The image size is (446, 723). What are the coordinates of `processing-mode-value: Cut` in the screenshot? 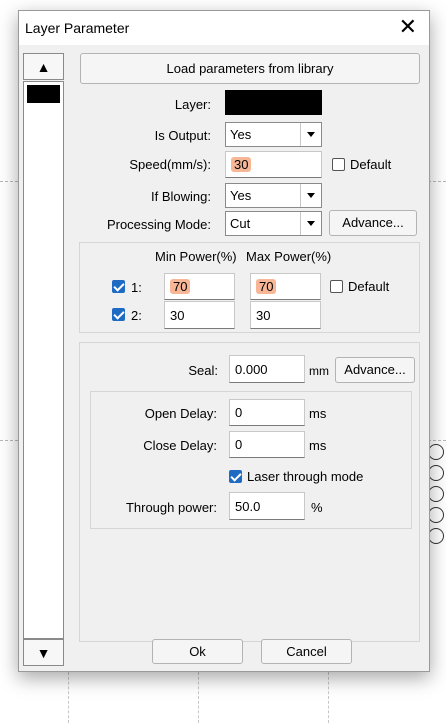 It's located at (240, 223).